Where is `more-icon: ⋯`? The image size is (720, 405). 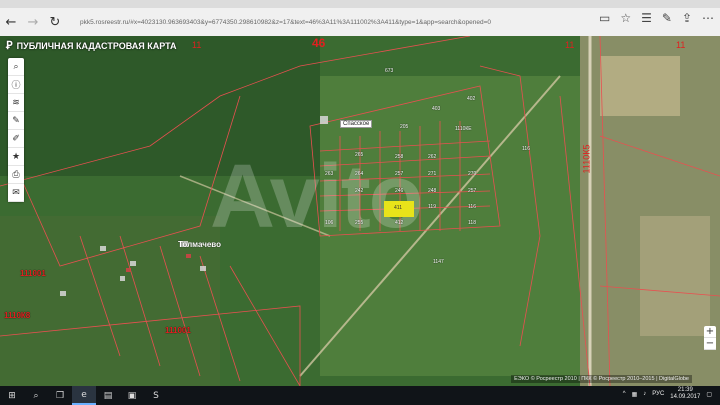
more-icon: ⋯ is located at coordinates (708, 18).